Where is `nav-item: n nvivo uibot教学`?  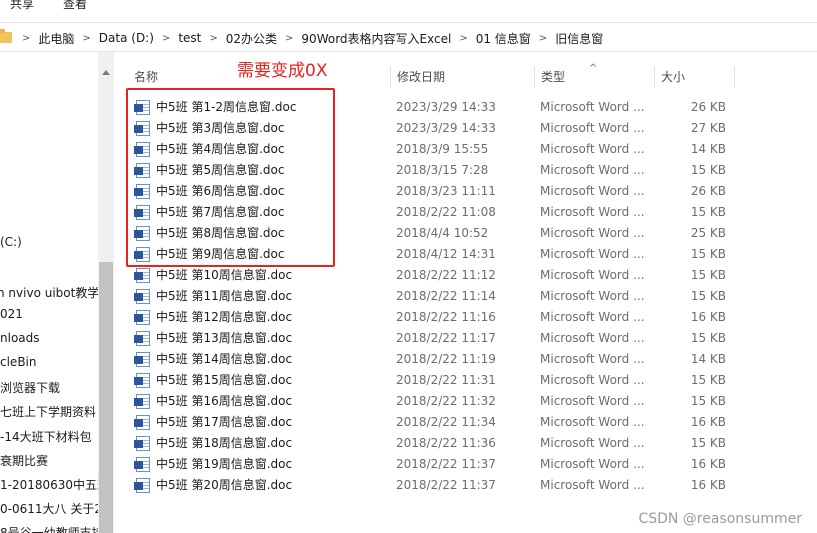
nav-item: n nvivo uibot教学 is located at coordinates (49, 292).